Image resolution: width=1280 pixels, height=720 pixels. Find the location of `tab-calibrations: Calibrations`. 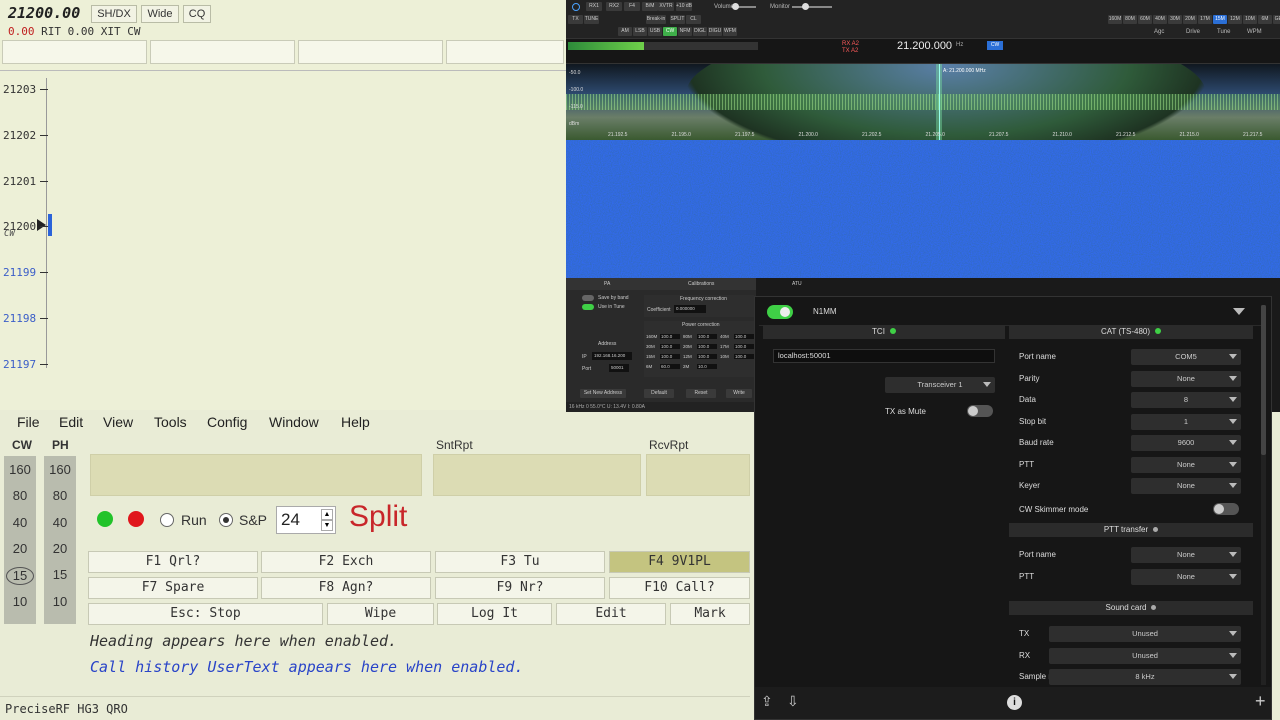

tab-calibrations: Calibrations is located at coordinates (701, 284).